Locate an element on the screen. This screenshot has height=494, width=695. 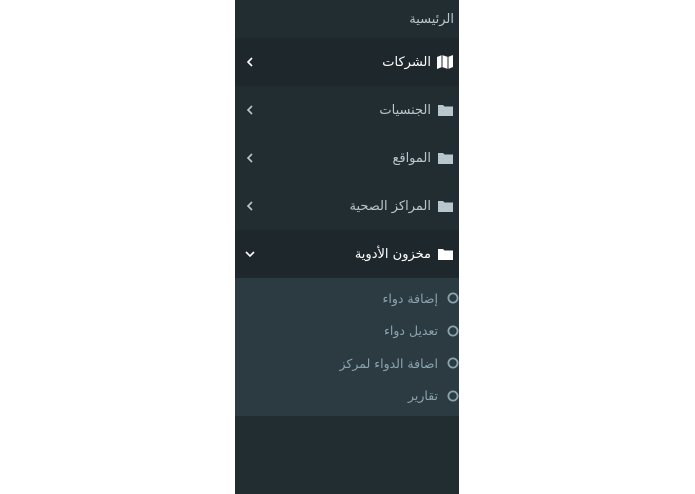
sidebar-item-locations: المواقع is located at coordinates (347, 158).